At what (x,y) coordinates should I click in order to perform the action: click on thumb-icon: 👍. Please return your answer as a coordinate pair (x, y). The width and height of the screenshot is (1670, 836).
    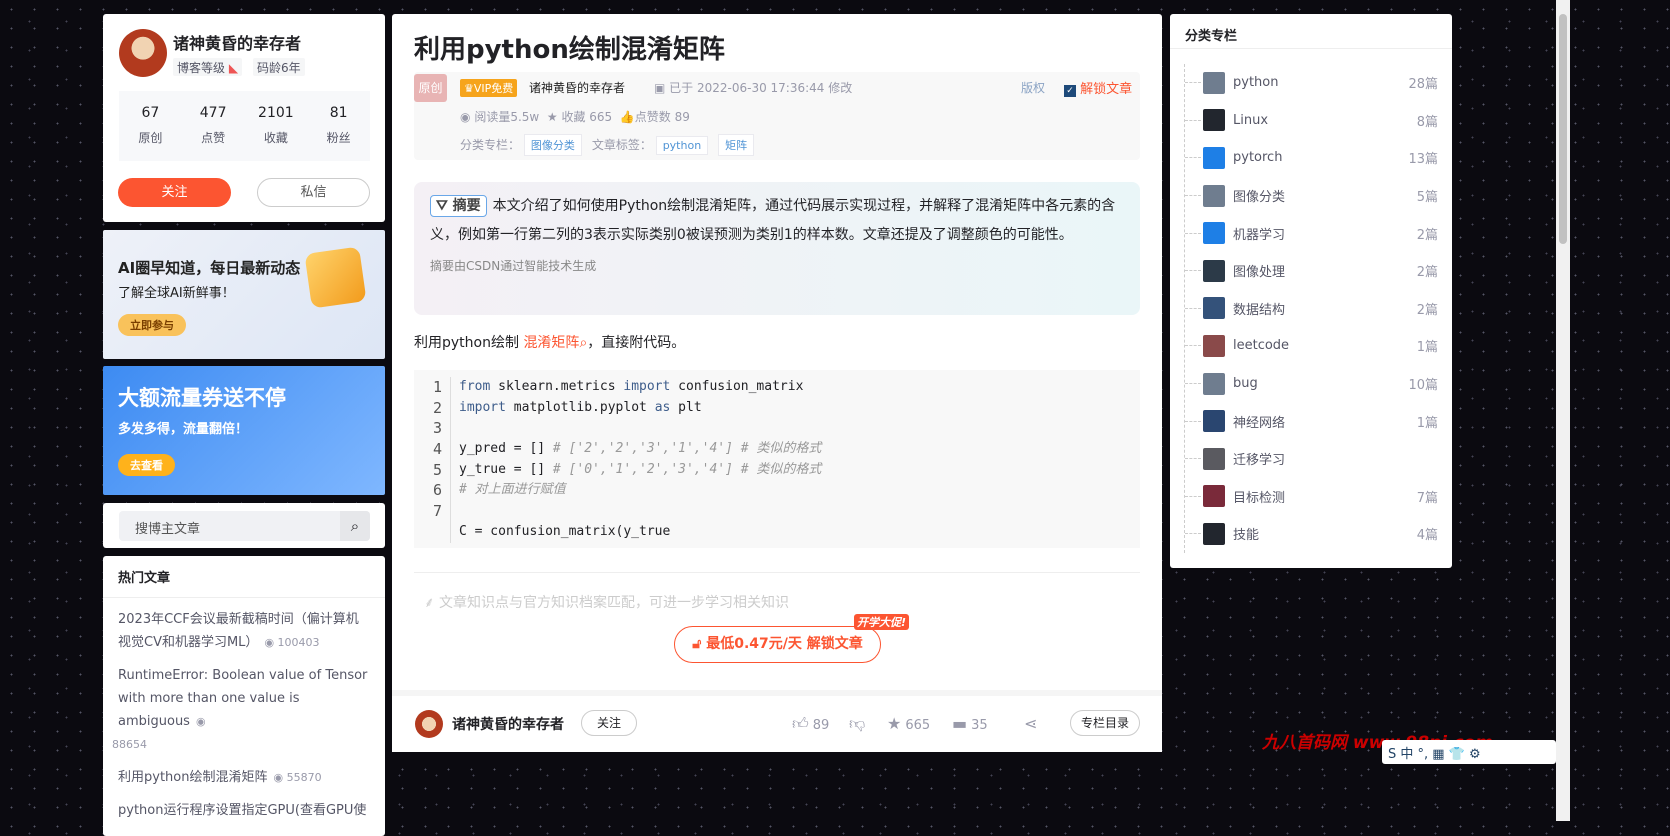
    Looking at the image, I should click on (627, 117).